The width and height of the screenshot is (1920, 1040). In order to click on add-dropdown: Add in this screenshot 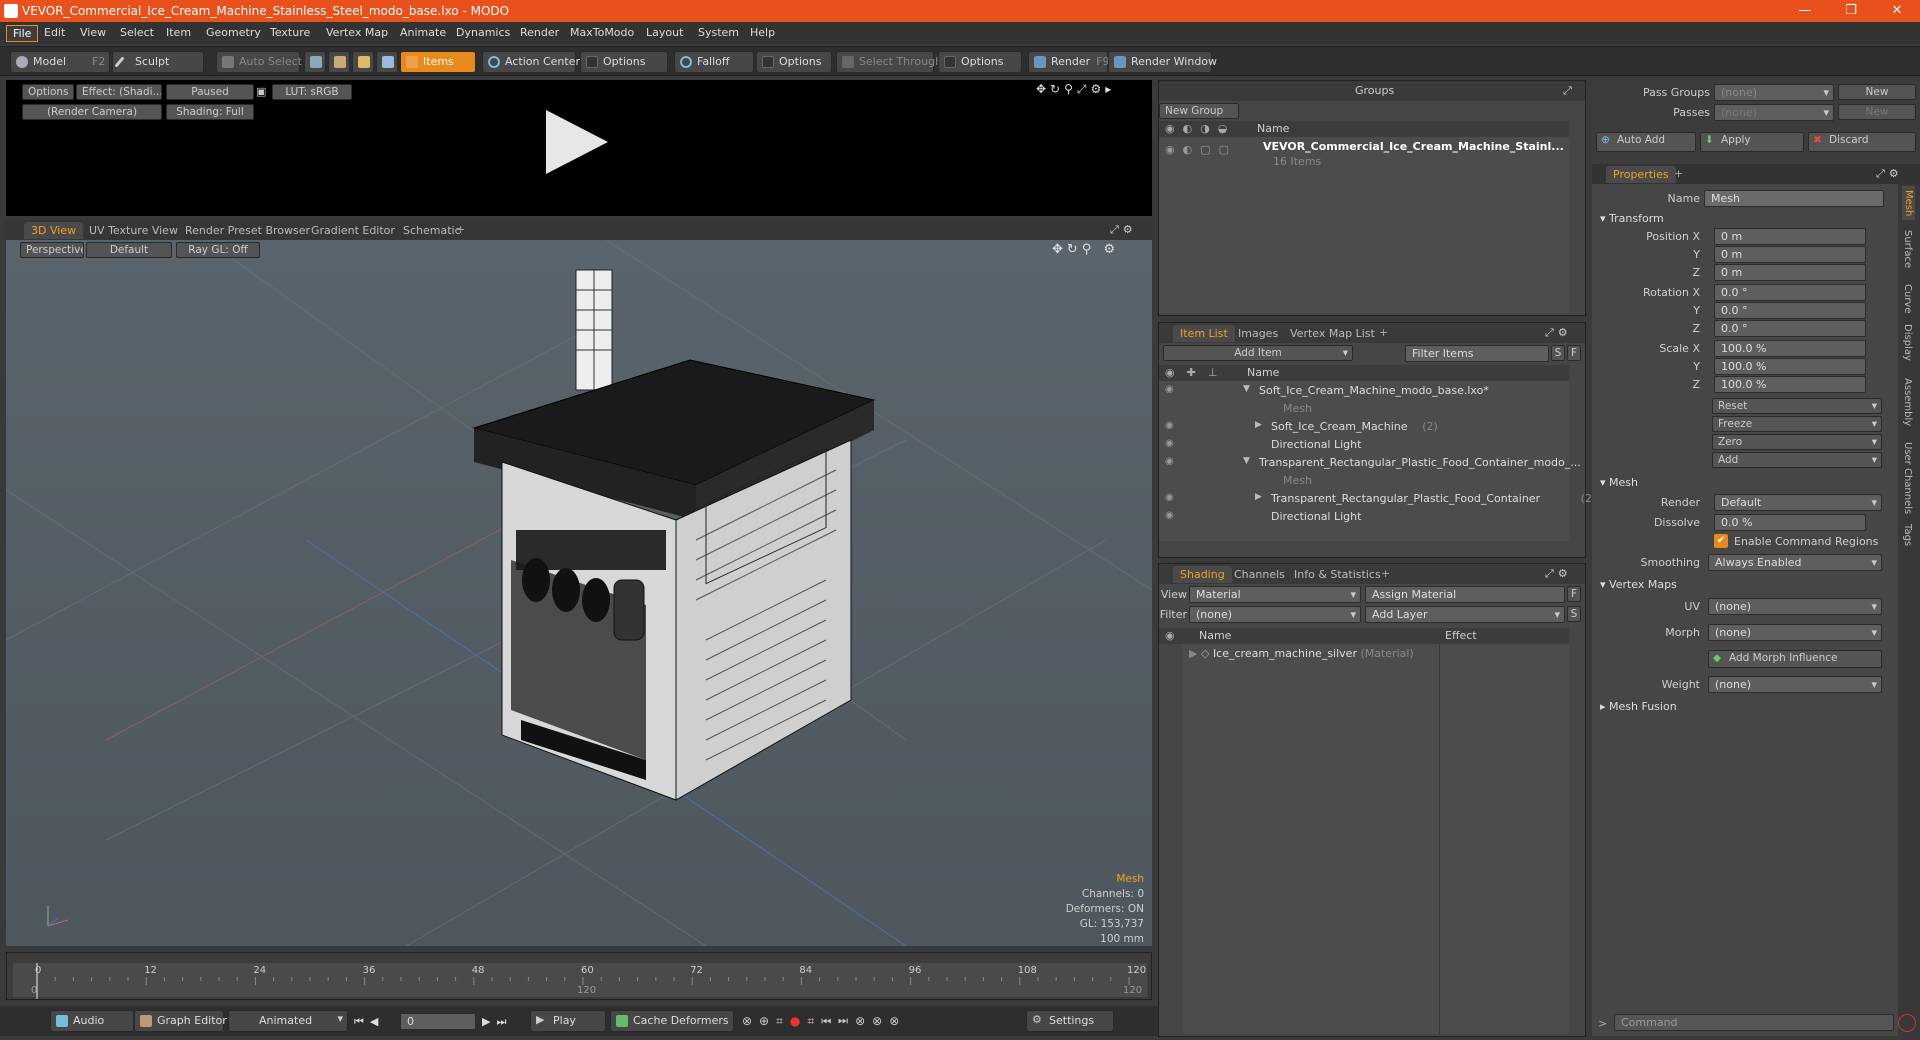, I will do `click(1797, 460)`.